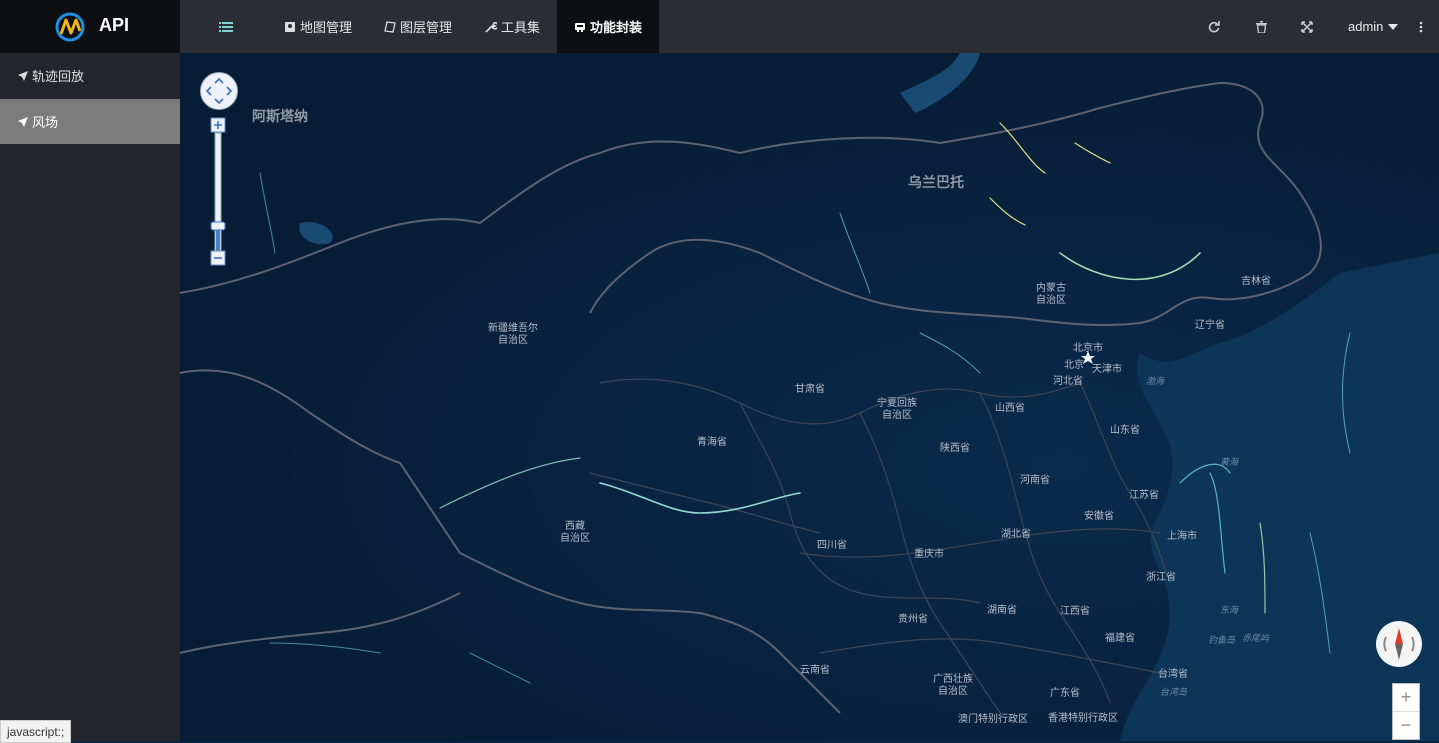  Describe the element at coordinates (955, 448) in the screenshot. I see `map-label-shaanxi: 陕西省` at that location.